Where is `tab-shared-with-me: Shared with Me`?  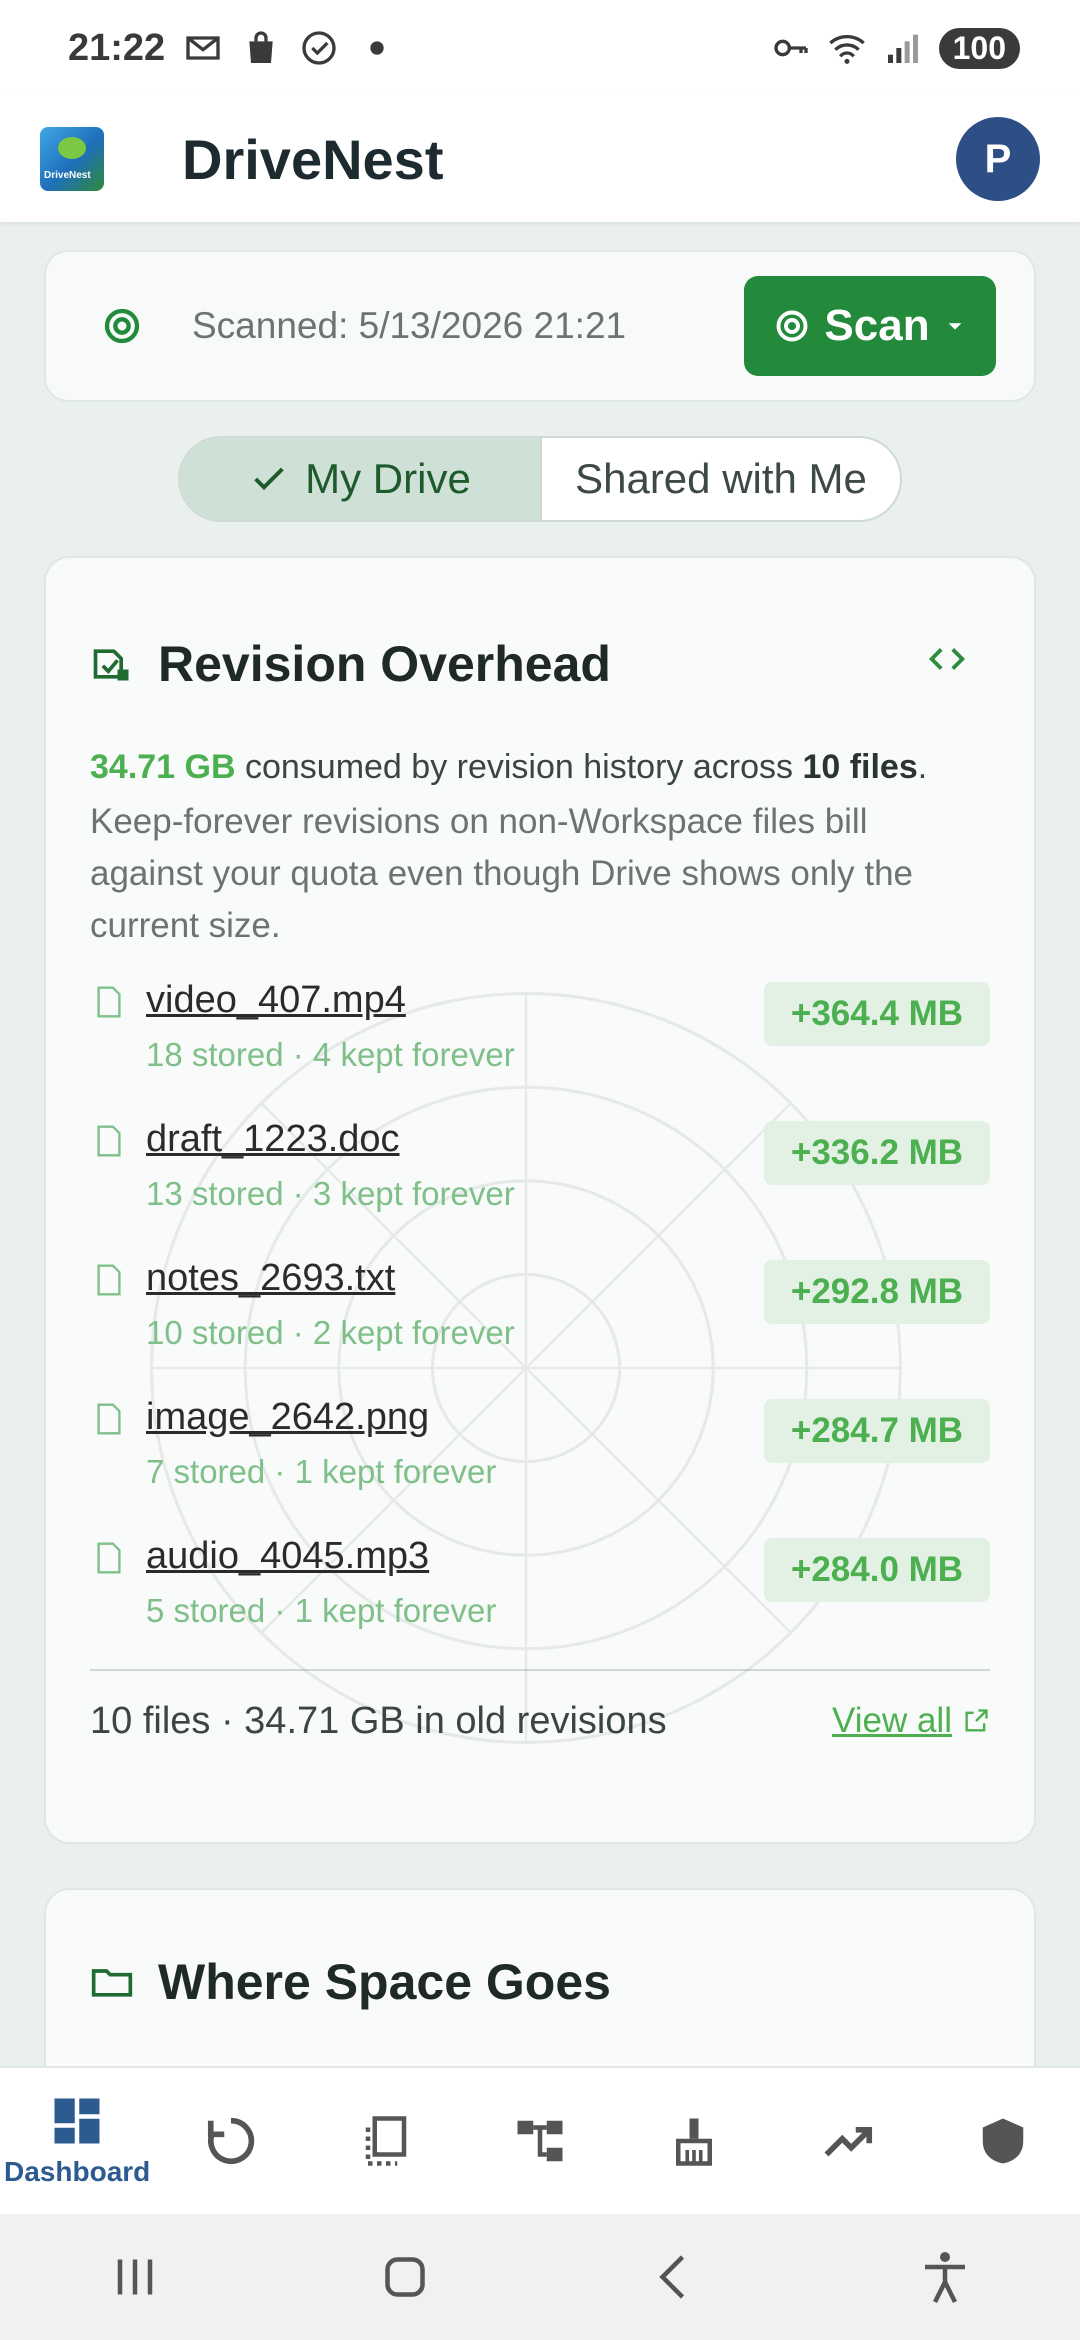
tab-shared-with-me: Shared with Me is located at coordinates (720, 479).